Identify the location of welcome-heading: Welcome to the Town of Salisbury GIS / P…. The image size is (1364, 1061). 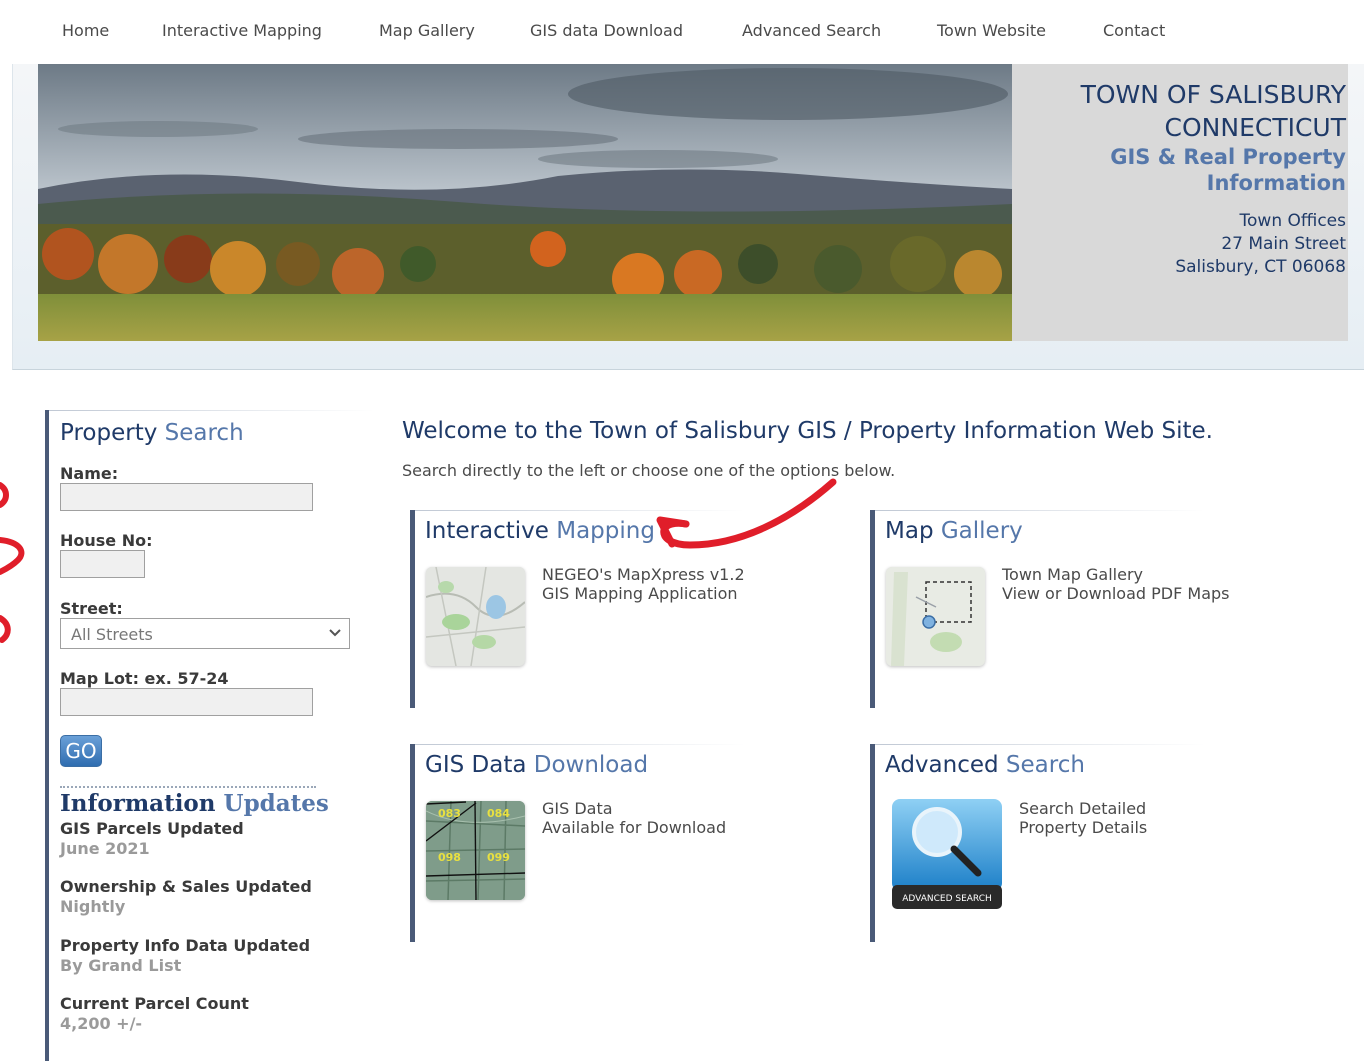
(807, 431).